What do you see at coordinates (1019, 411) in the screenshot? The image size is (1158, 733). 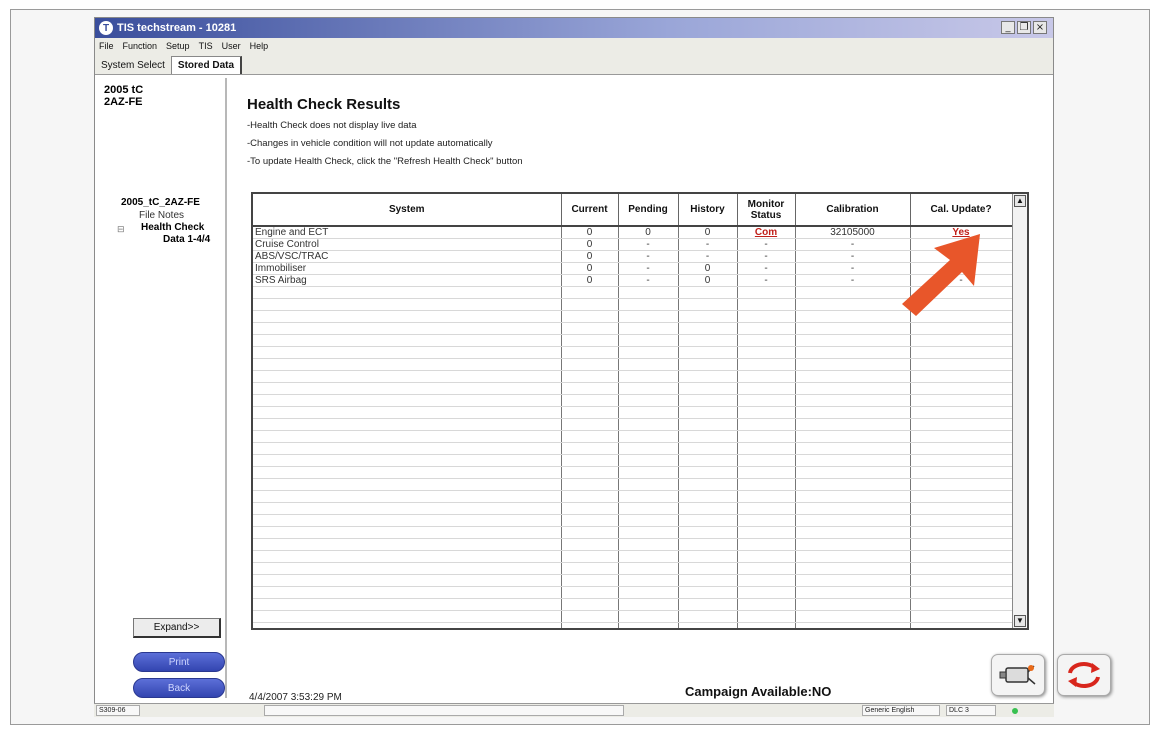 I see `table-scrollbar: ▲ ▼` at bounding box center [1019, 411].